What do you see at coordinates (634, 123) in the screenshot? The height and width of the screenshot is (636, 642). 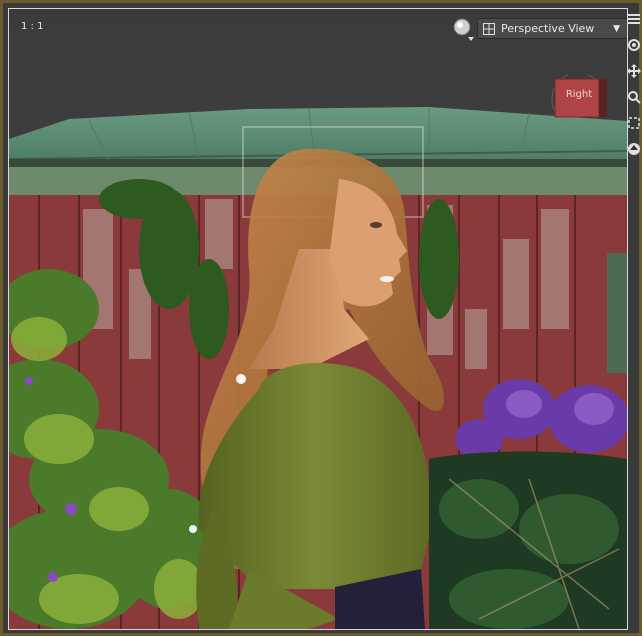 I see `frame-icon` at bounding box center [634, 123].